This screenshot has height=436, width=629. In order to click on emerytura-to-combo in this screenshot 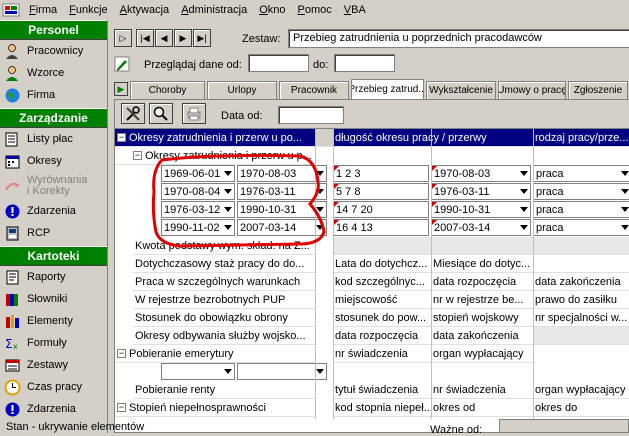, I will do `click(282, 371)`.